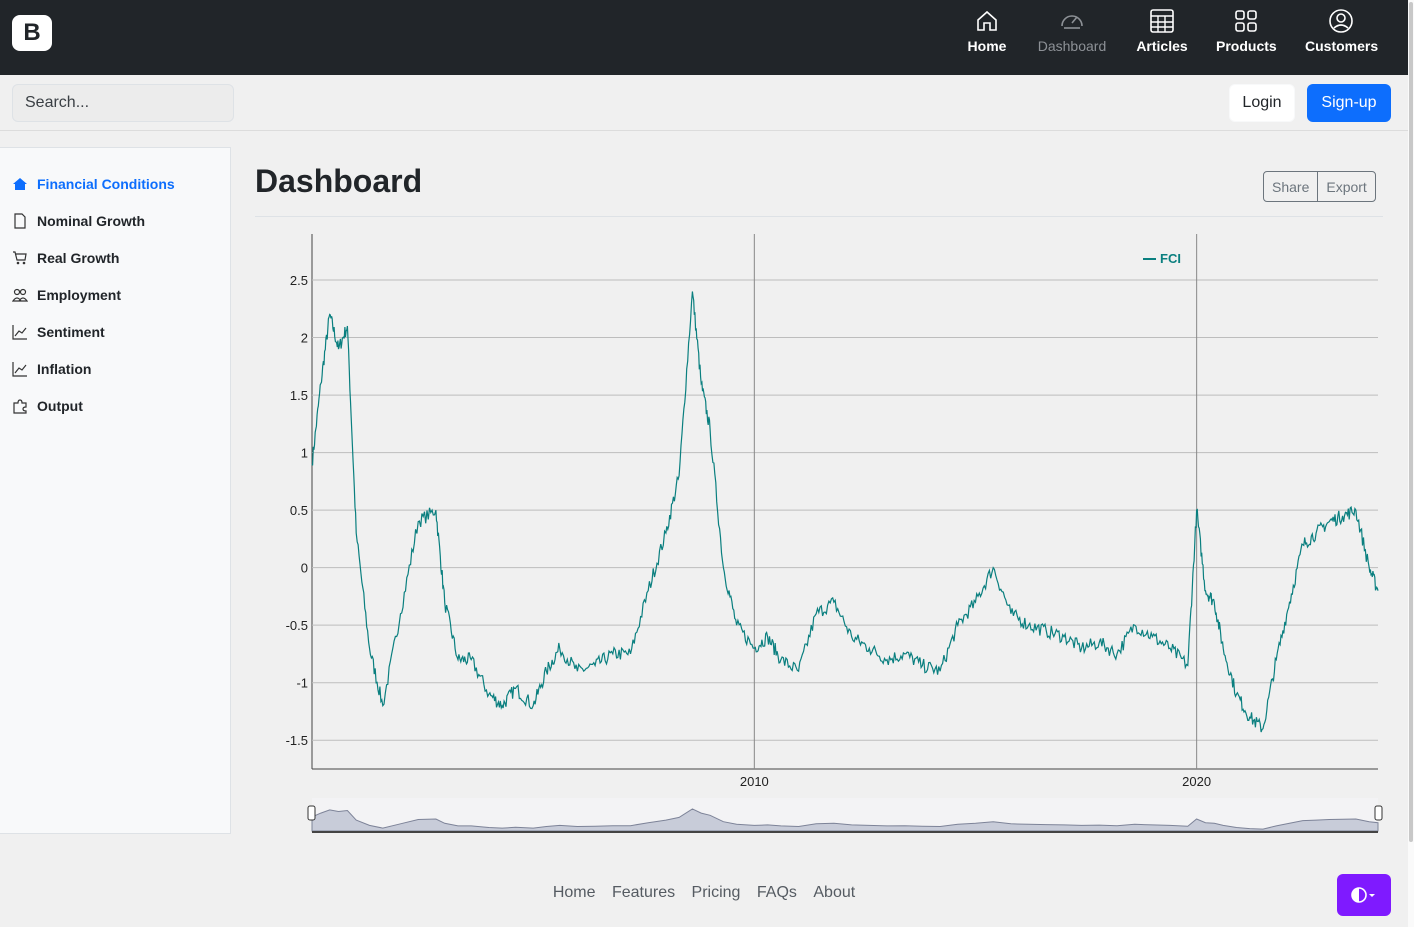 The width and height of the screenshot is (1414, 927). What do you see at coordinates (32, 33) in the screenshot?
I see `brand-logo: B` at bounding box center [32, 33].